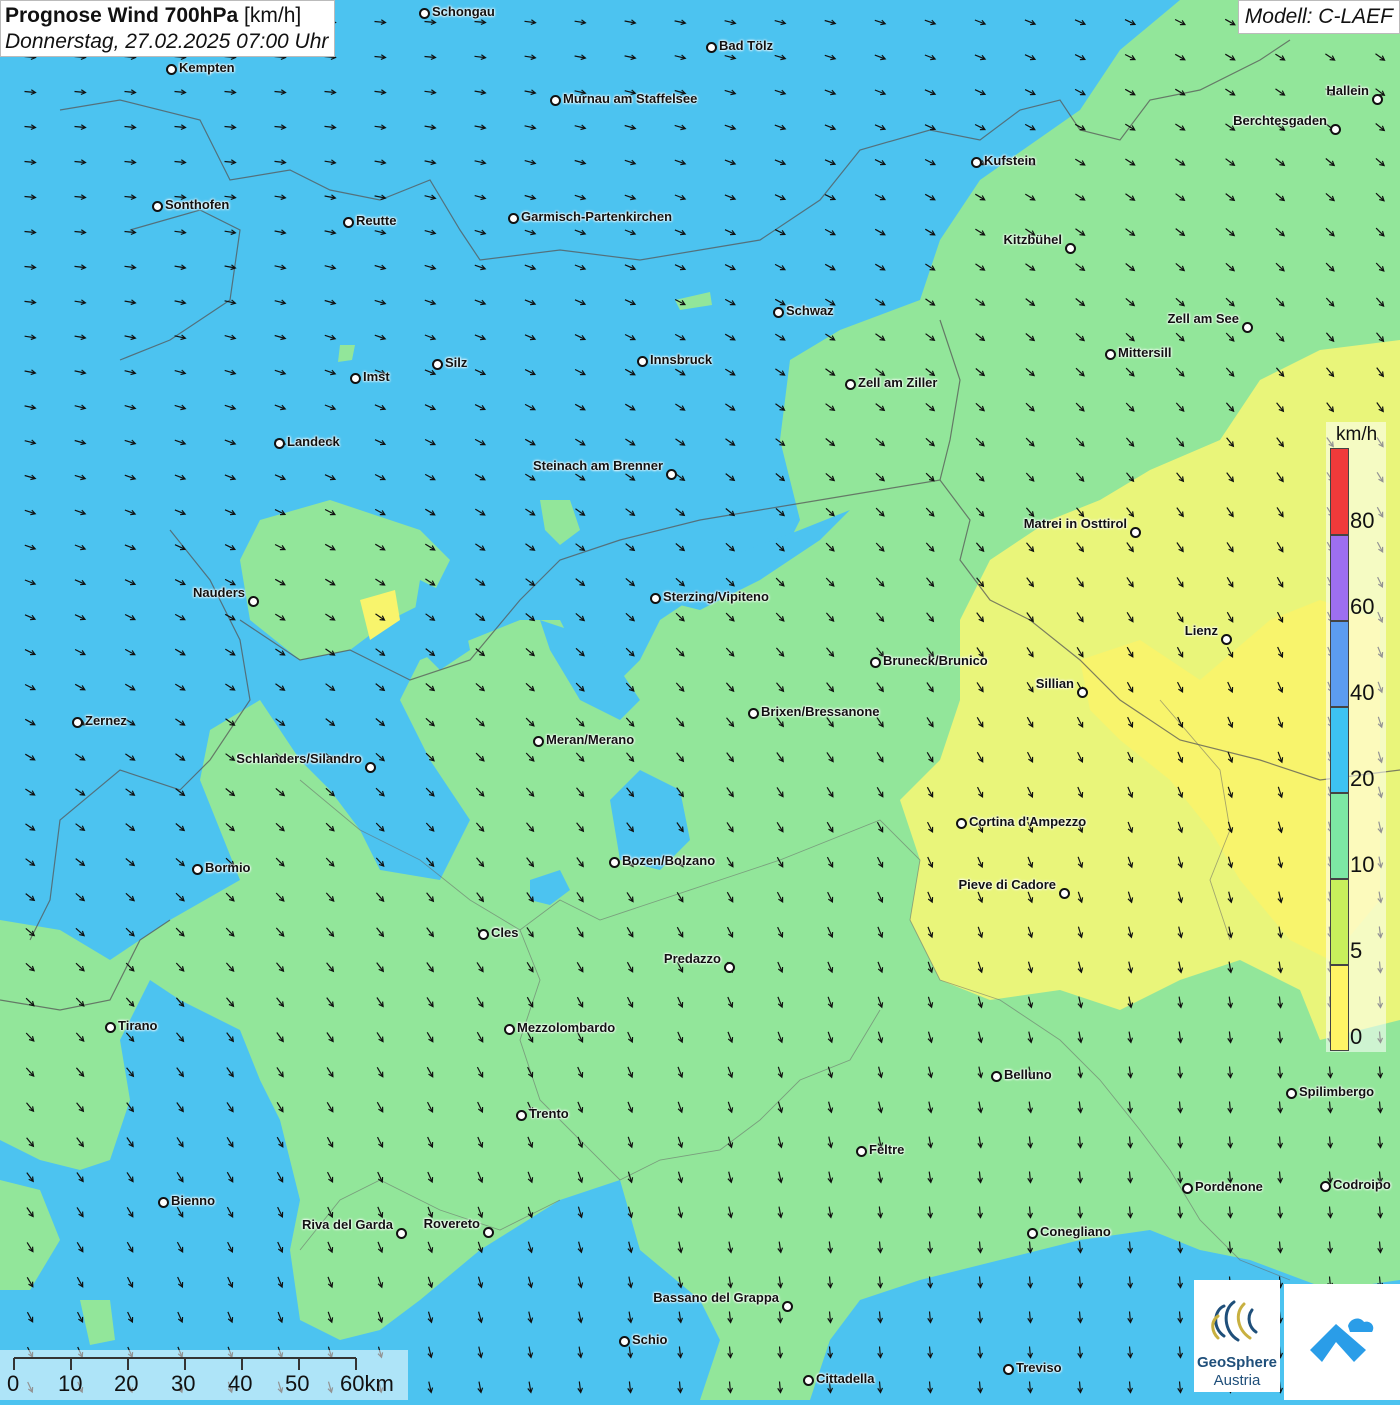  Describe the element at coordinates (1028, 821) in the screenshot. I see `city-label: Cortina d'Ampezzo` at that location.